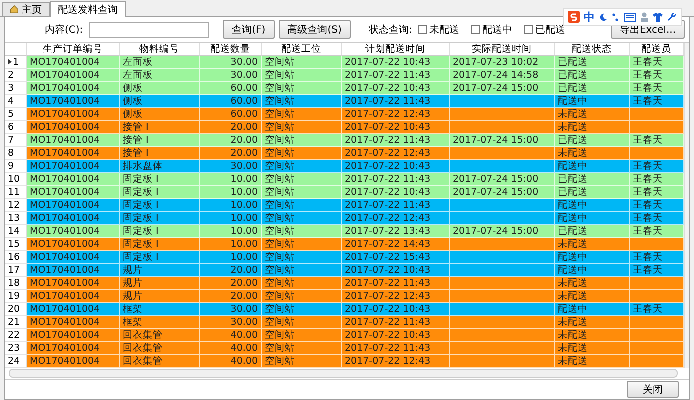  Describe the element at coordinates (396, 244) in the screenshot. I see `table-cell: 2017-07-22 14:43` at that location.